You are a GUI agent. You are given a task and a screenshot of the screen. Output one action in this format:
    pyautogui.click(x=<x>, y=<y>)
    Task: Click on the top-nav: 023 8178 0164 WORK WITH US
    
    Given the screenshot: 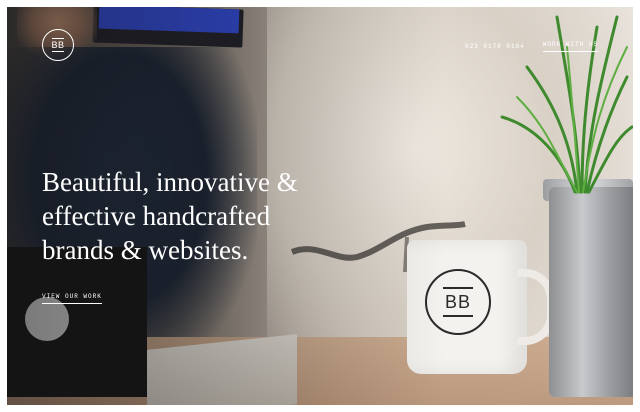 What is the action you would take?
    pyautogui.click(x=531, y=46)
    